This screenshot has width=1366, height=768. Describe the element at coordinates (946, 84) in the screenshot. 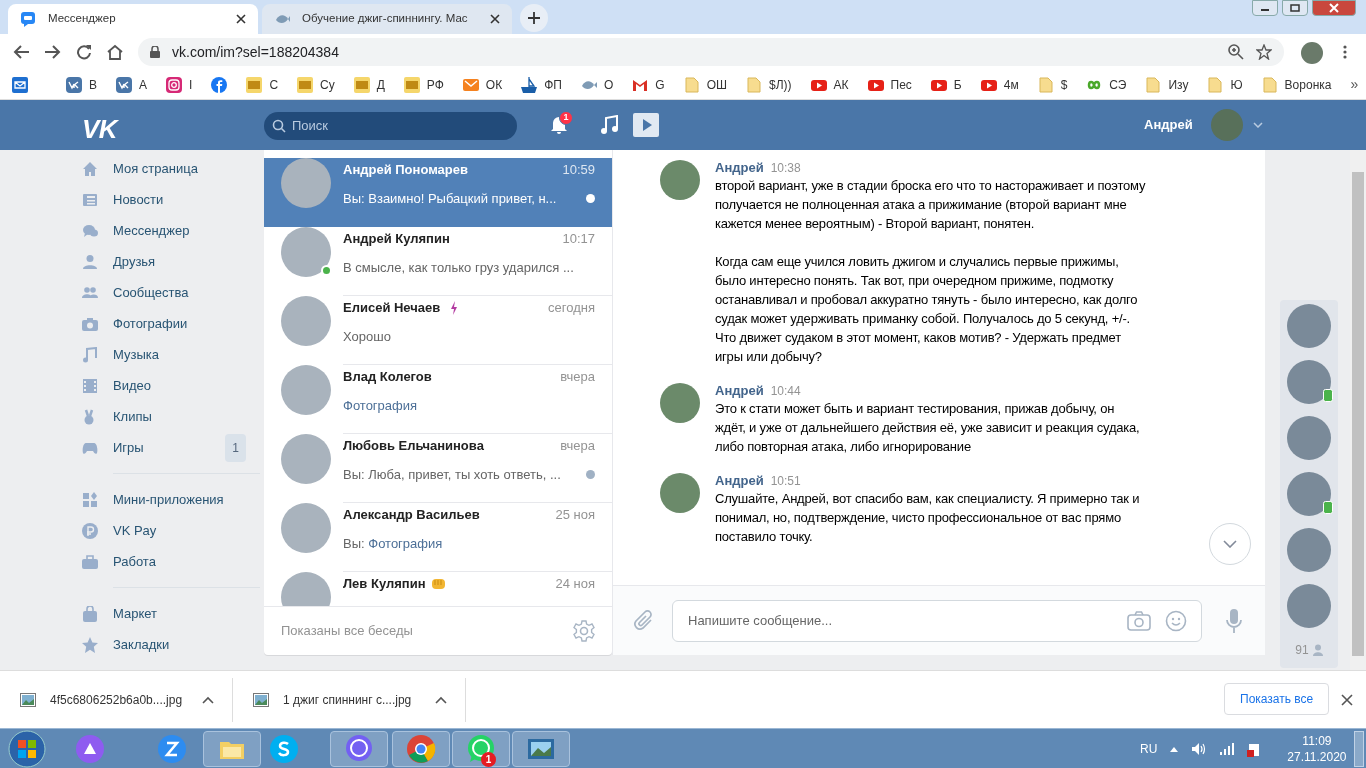

I see `bookmark-link: Б` at that location.